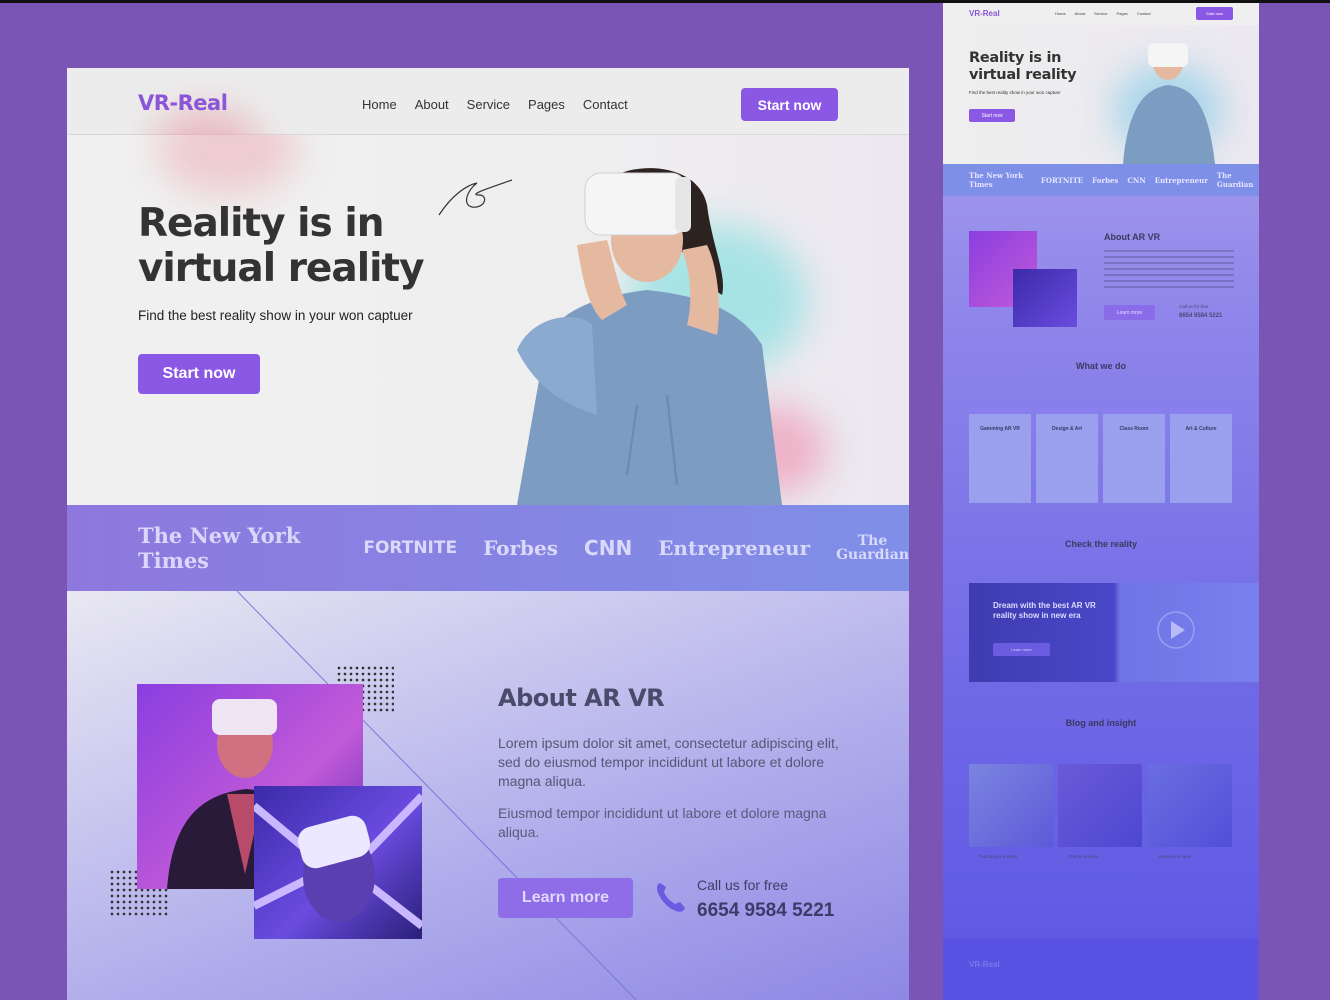 The image size is (1330, 1000). Describe the element at coordinates (1169, 270) in the screenshot. I see `preview-about-text` at that location.